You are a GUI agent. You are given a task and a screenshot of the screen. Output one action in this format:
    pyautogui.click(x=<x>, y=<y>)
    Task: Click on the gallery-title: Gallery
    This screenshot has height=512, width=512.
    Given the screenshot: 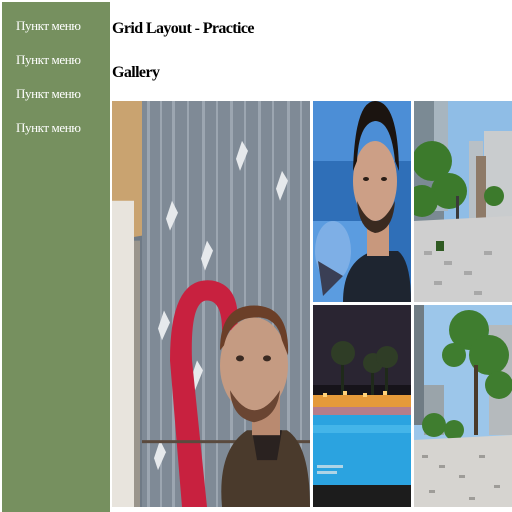 What is the action you would take?
    pyautogui.click(x=136, y=72)
    